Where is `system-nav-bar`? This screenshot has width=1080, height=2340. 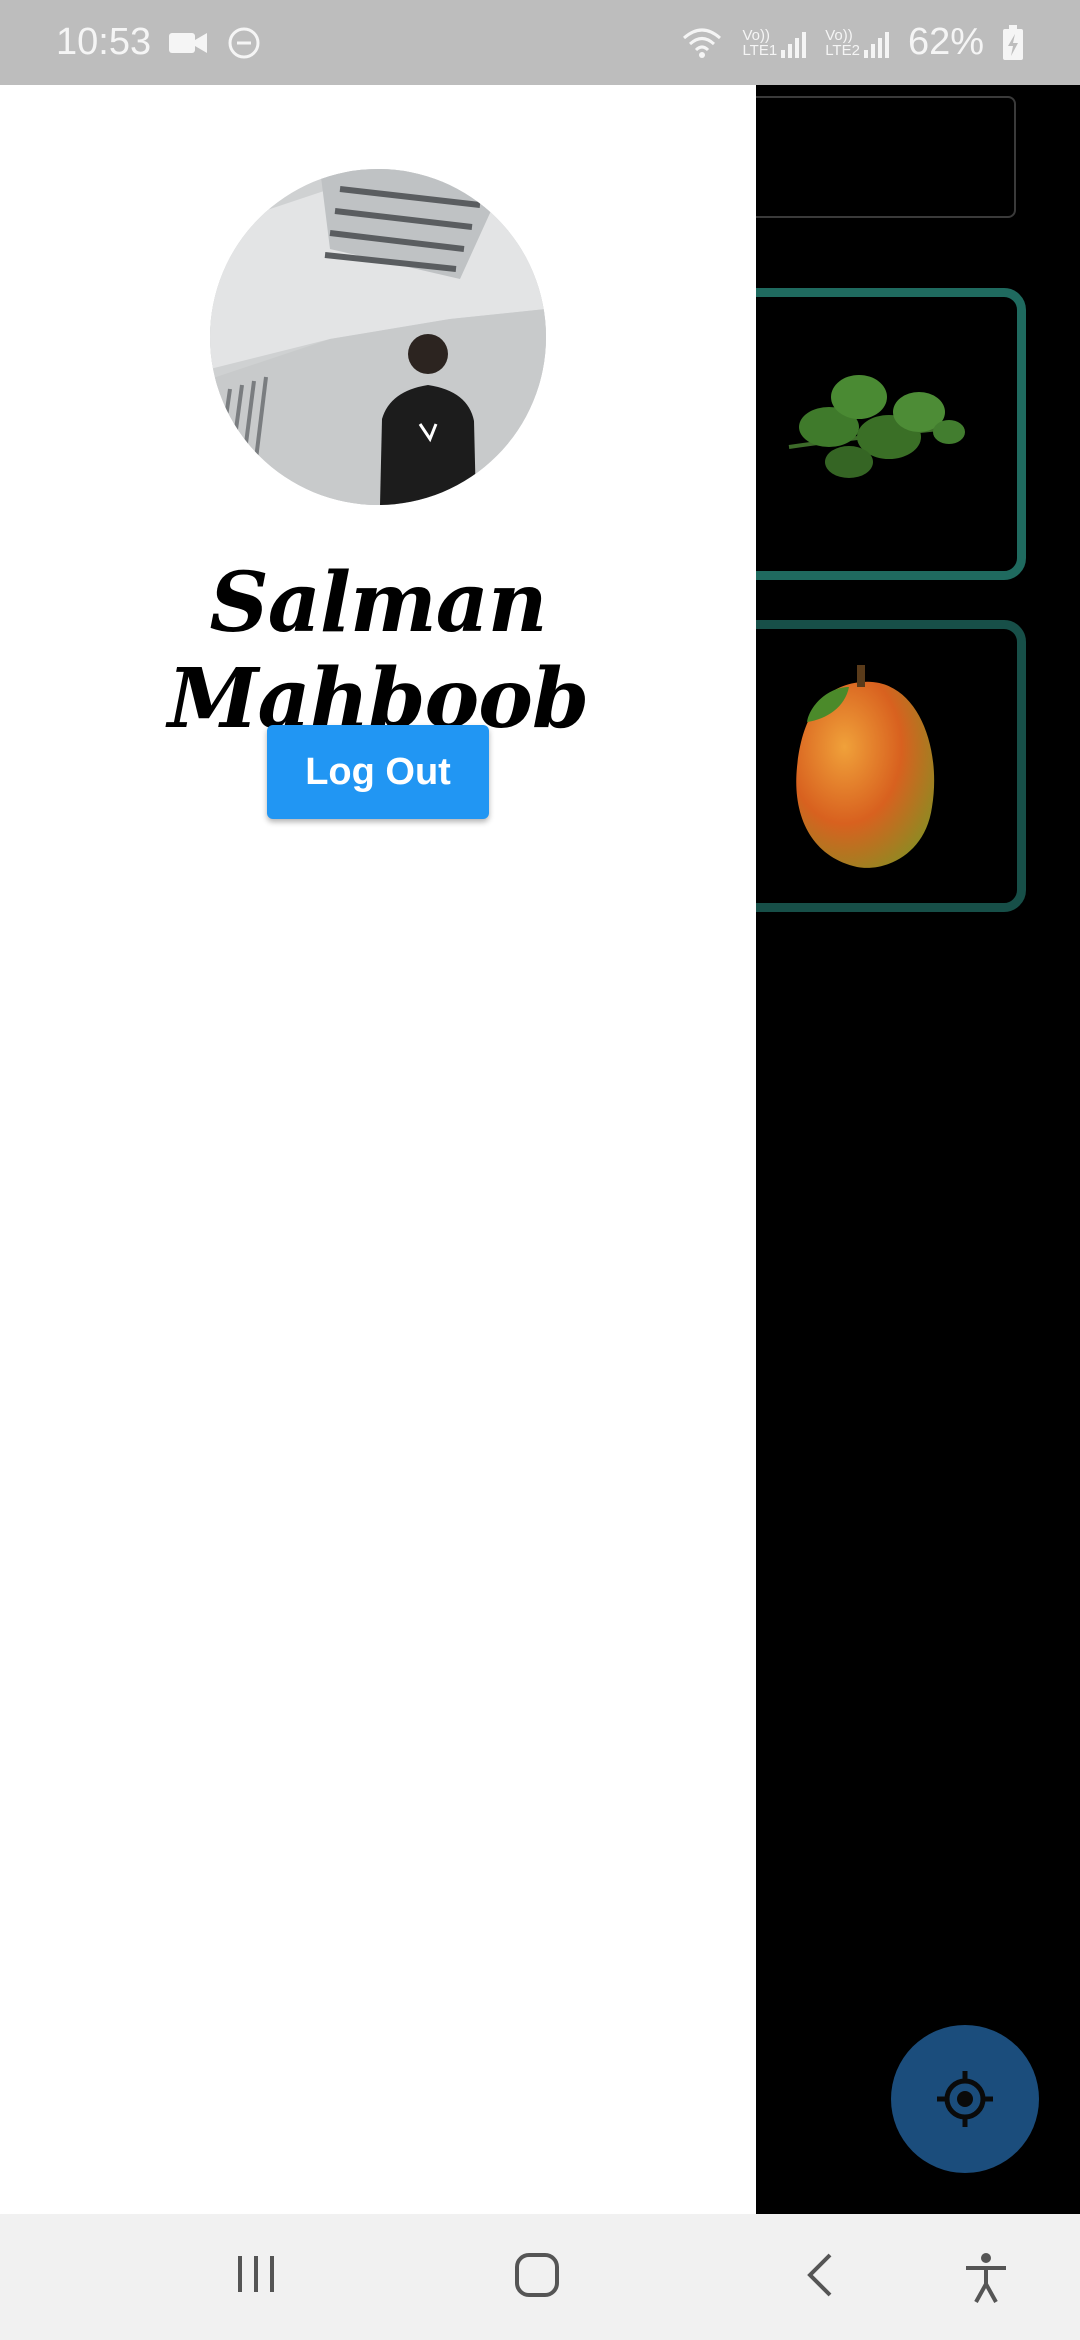
system-nav-bar is located at coordinates (540, 2277).